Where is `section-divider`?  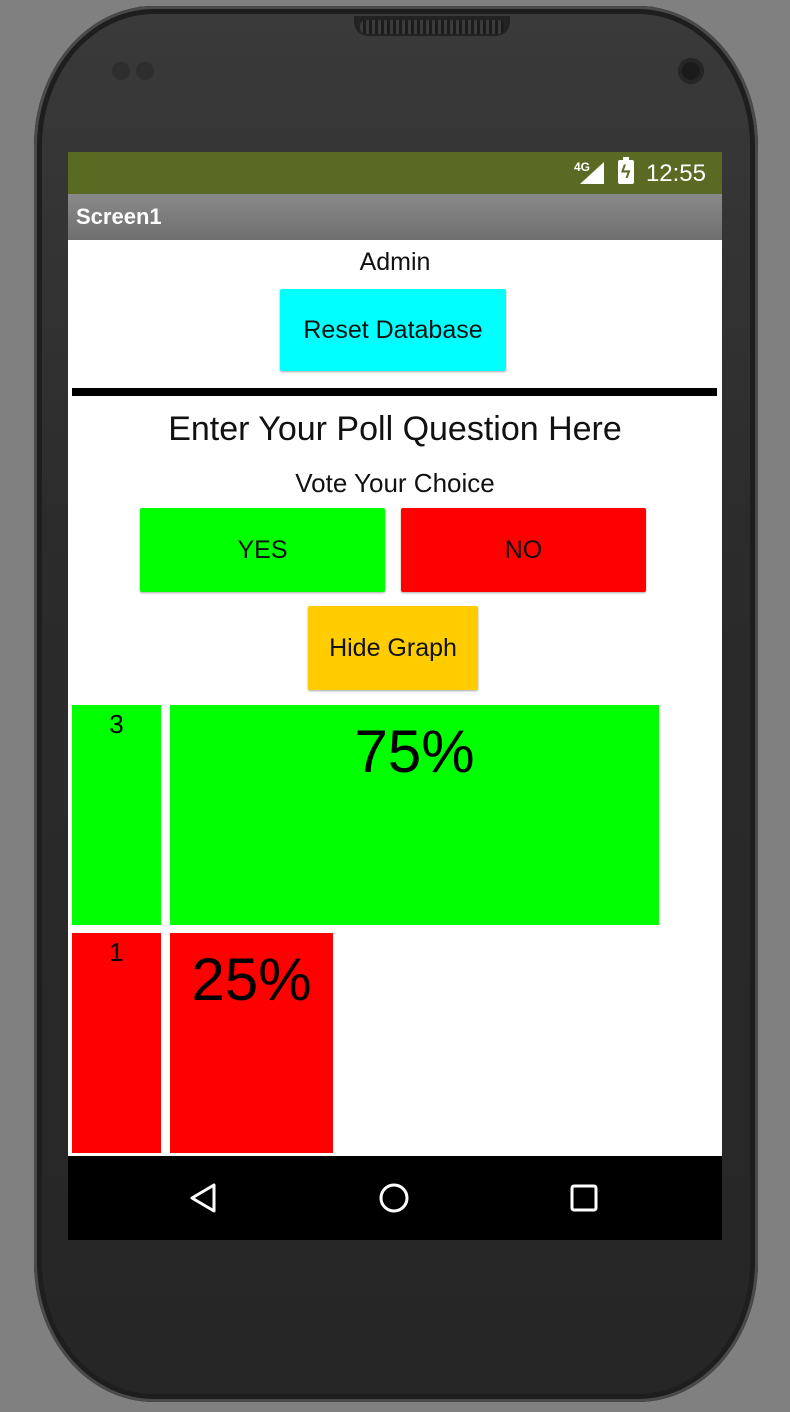
section-divider is located at coordinates (394, 392).